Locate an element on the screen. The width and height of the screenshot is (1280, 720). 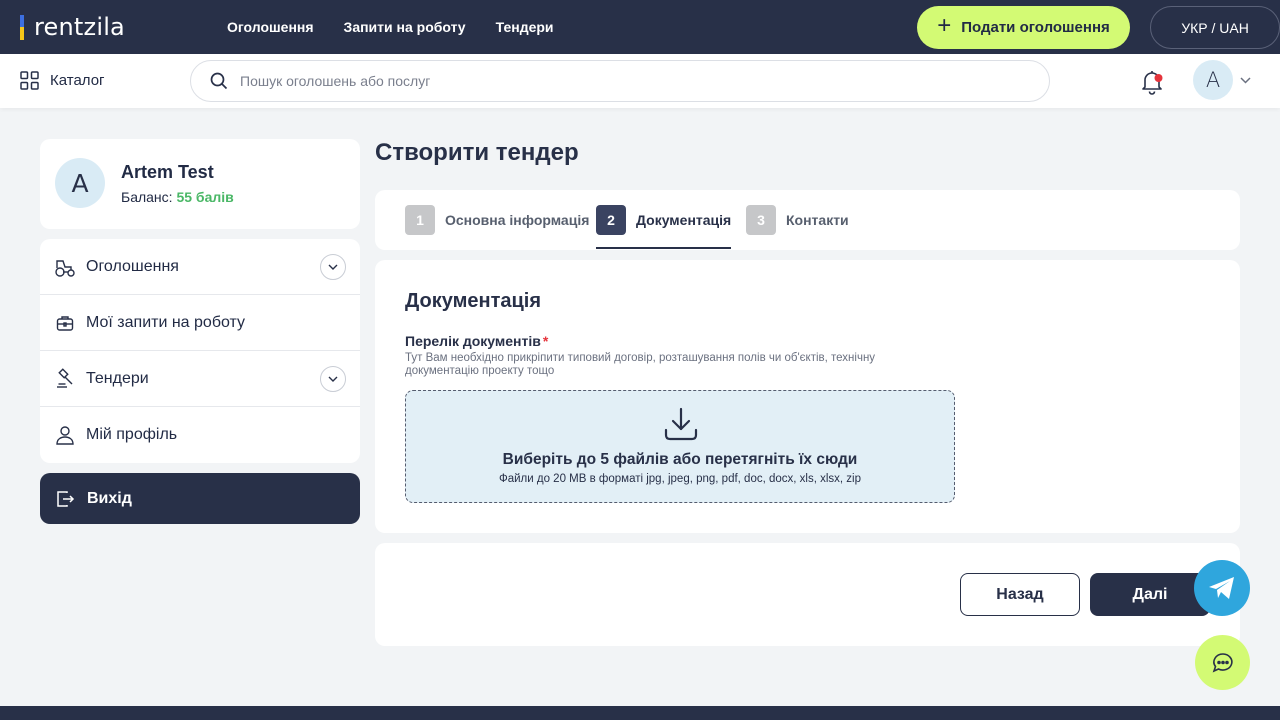
search-box is located at coordinates (620, 81).